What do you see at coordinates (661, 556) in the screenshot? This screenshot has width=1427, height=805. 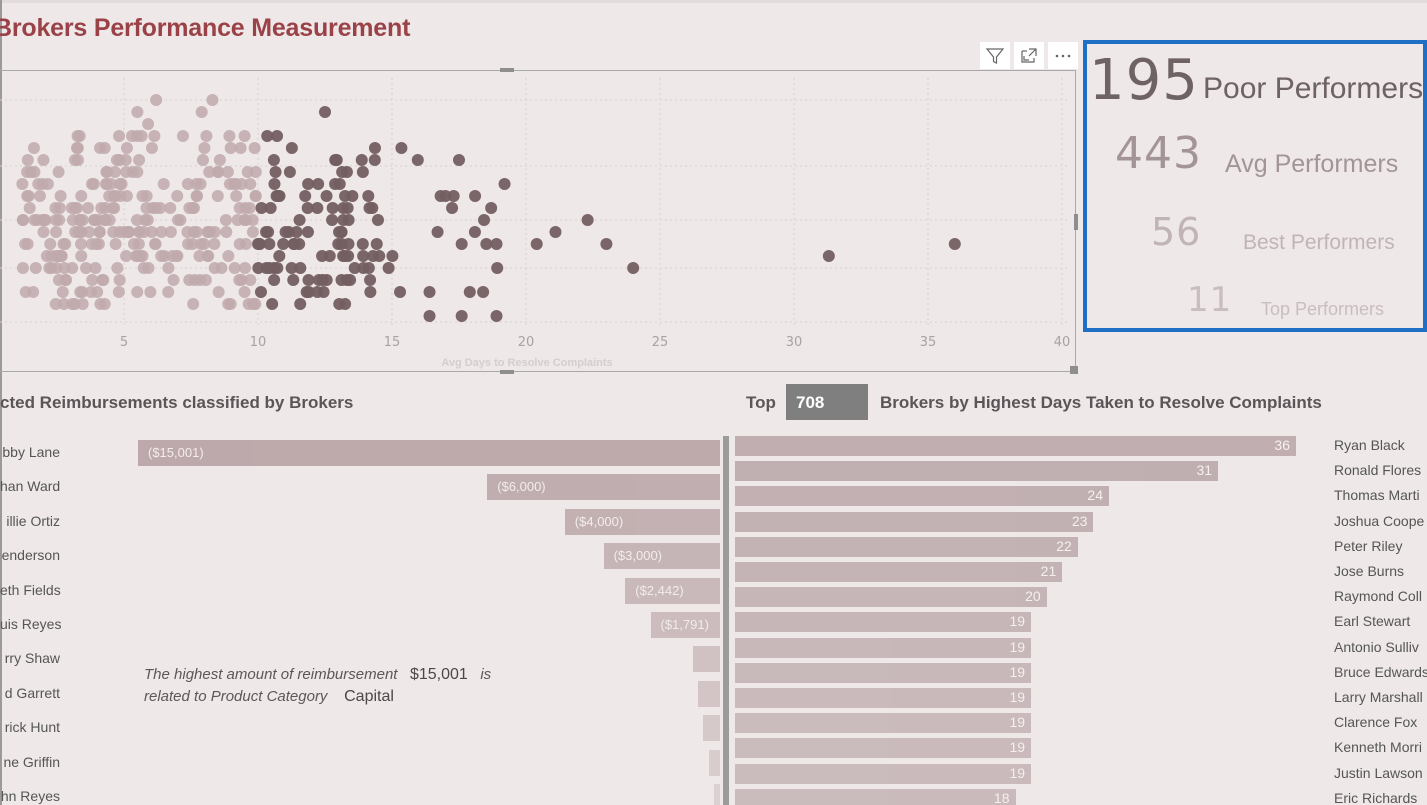 I see `reimbursement-bar: ($3,000)` at bounding box center [661, 556].